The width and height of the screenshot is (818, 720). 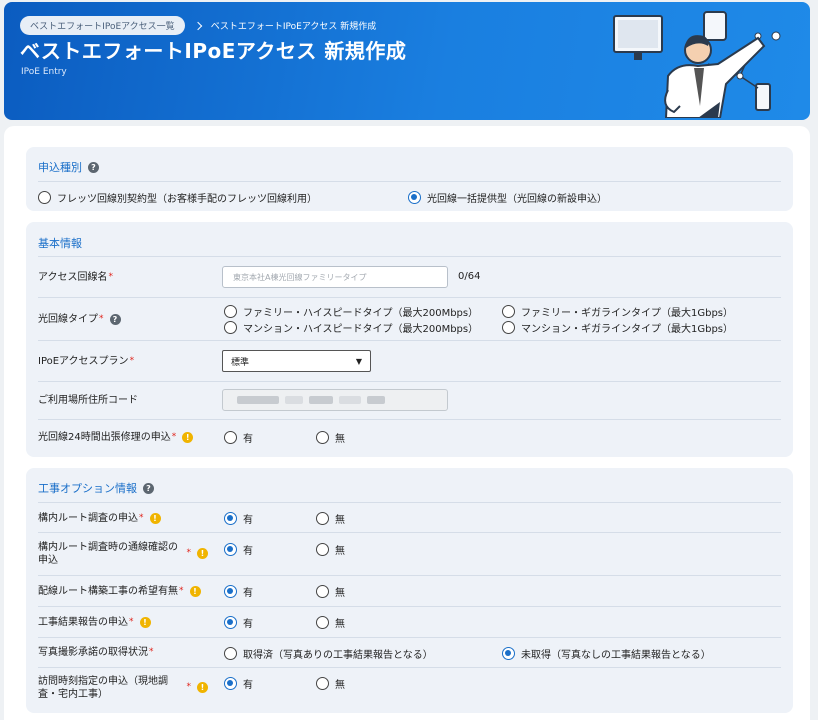 I want to click on radio-label: マンション・ギガラインタイプ（最大1Gbps）, so click(x=627, y=329).